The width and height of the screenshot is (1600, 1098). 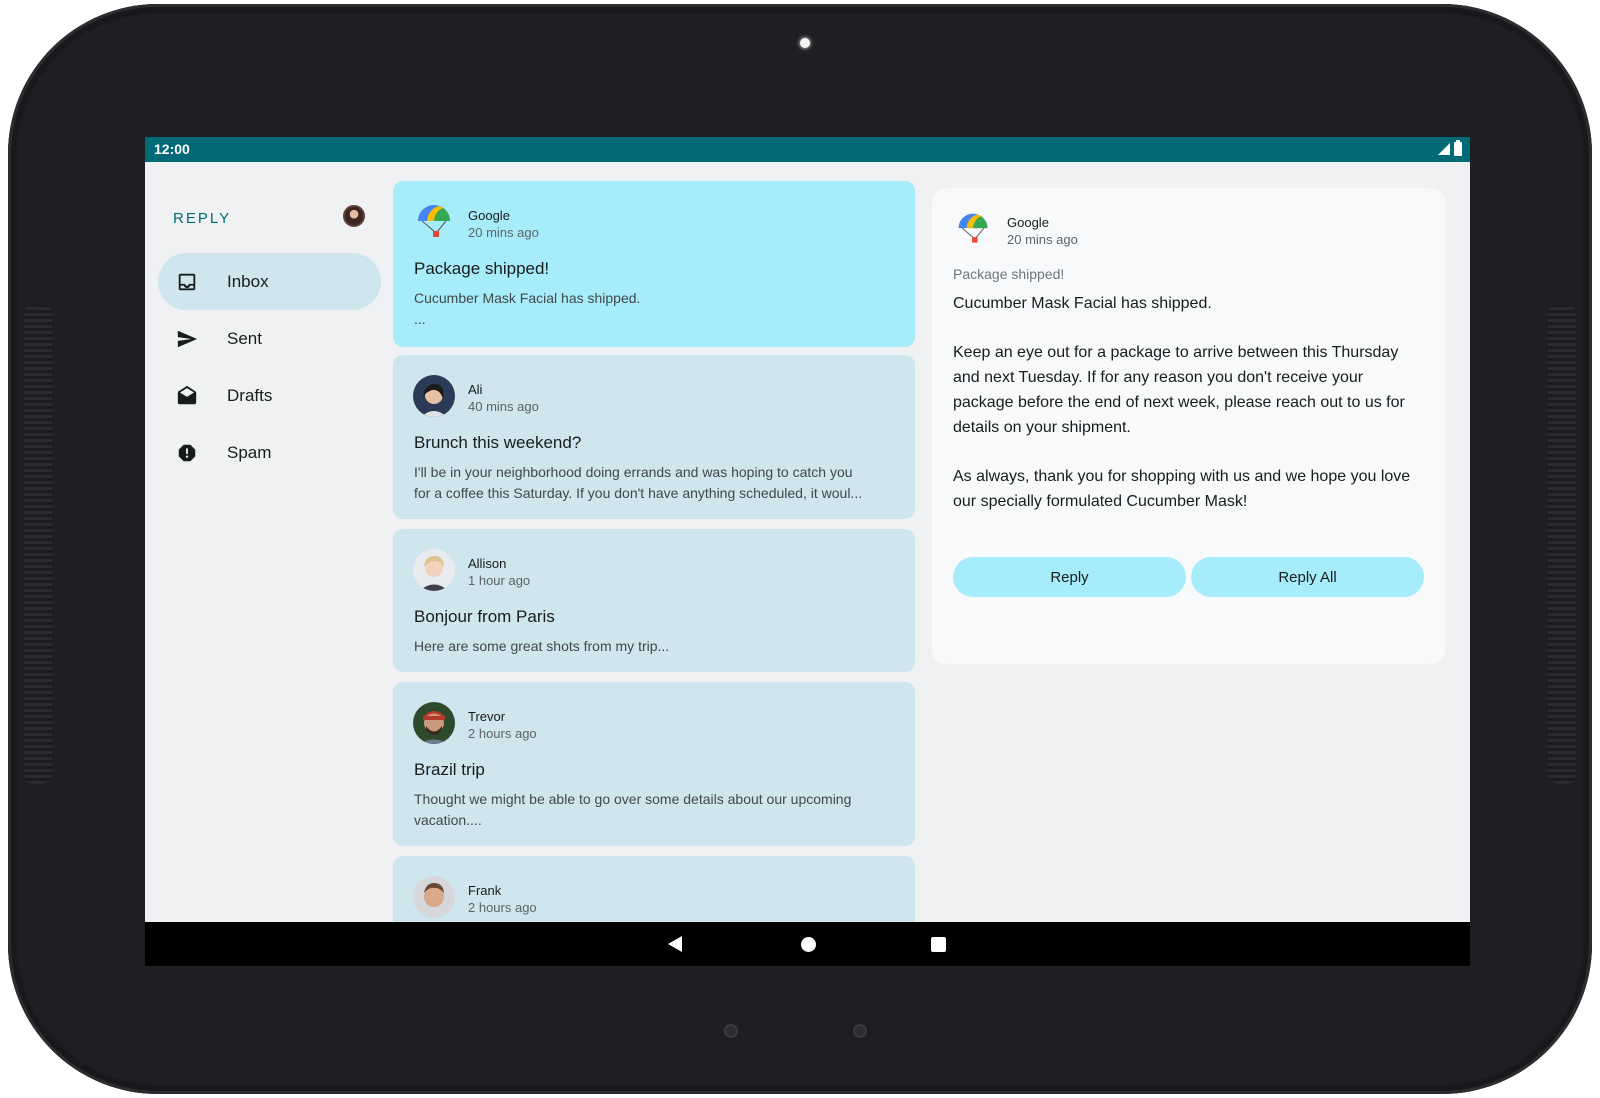 What do you see at coordinates (482, 268) in the screenshot?
I see `email-subject: Package shipped!` at bounding box center [482, 268].